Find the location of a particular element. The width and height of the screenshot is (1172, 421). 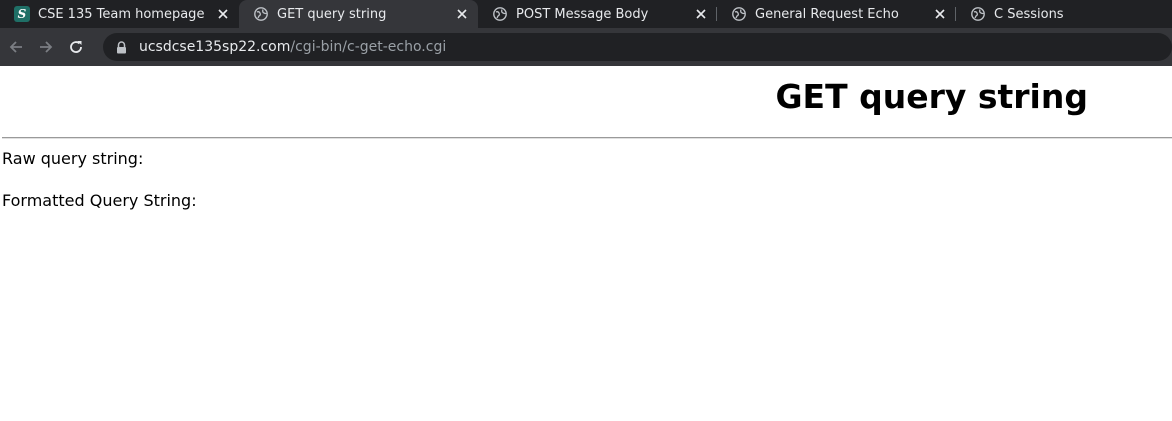

arrow-right-icon is located at coordinates (46, 47).